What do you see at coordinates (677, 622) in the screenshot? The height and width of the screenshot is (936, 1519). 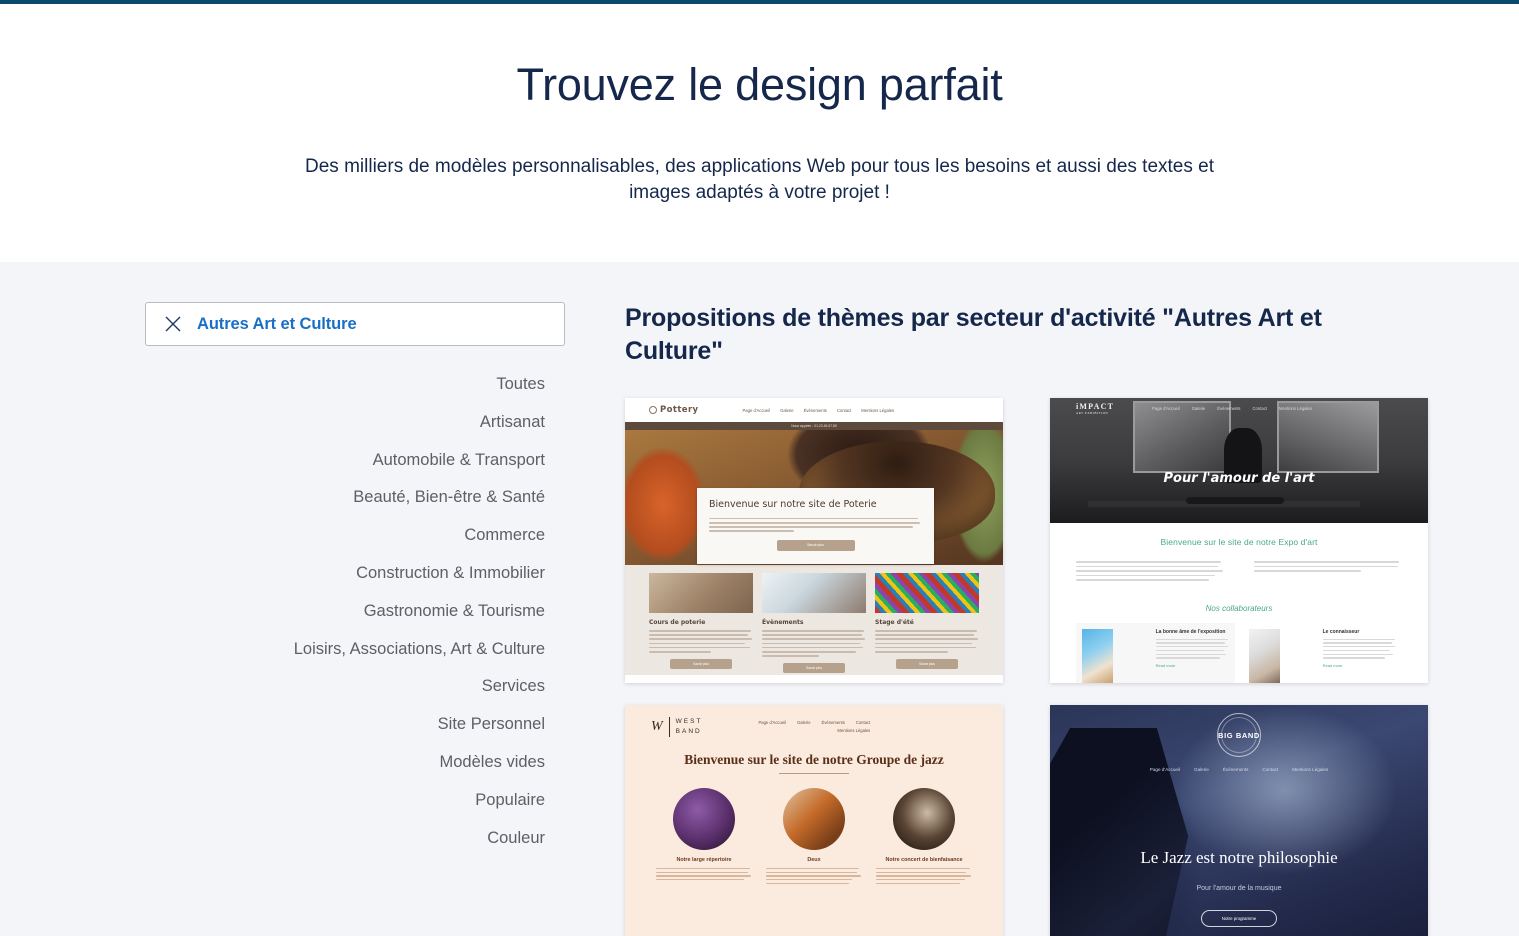 I see `pottery-section-heading-cours: Cours de poterie` at bounding box center [677, 622].